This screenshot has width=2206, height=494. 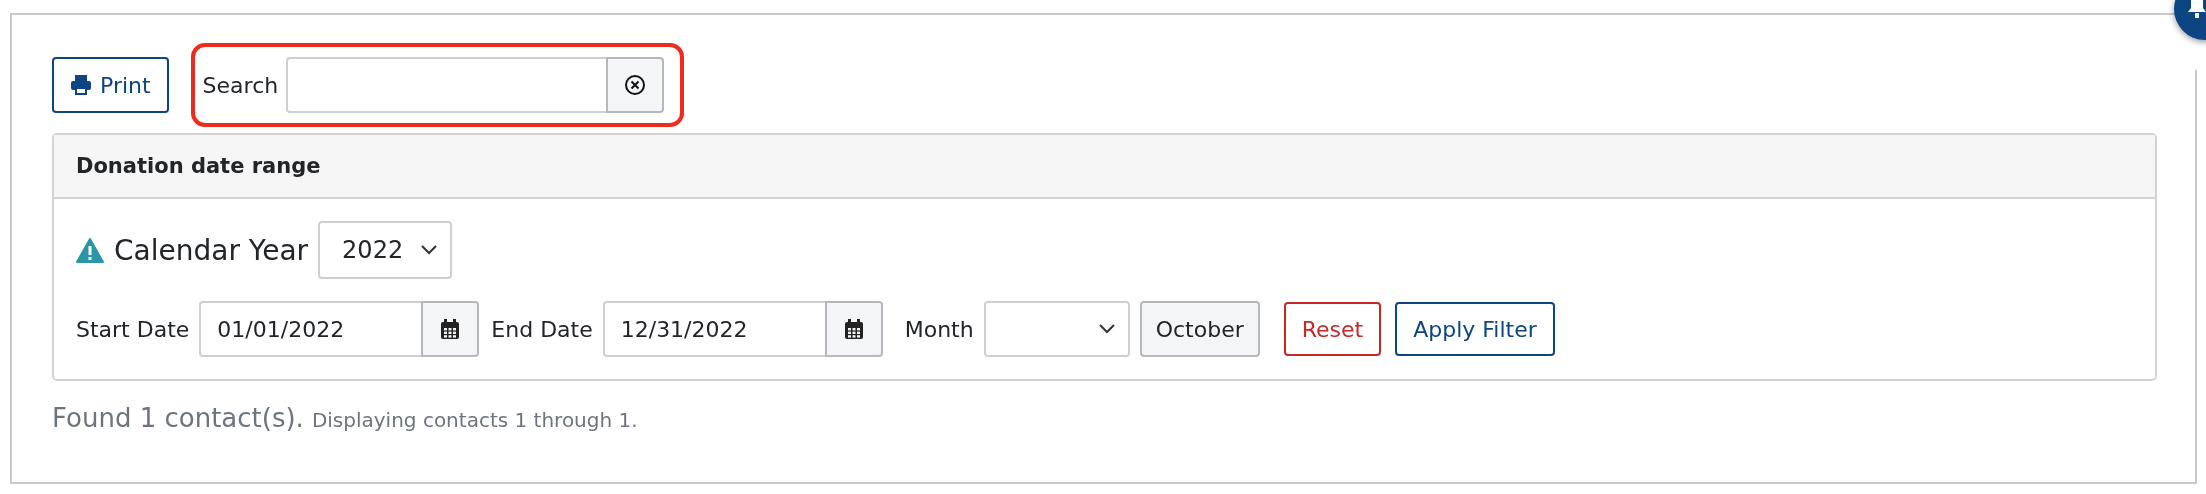 I want to click on print-button: Print, so click(x=110, y=85).